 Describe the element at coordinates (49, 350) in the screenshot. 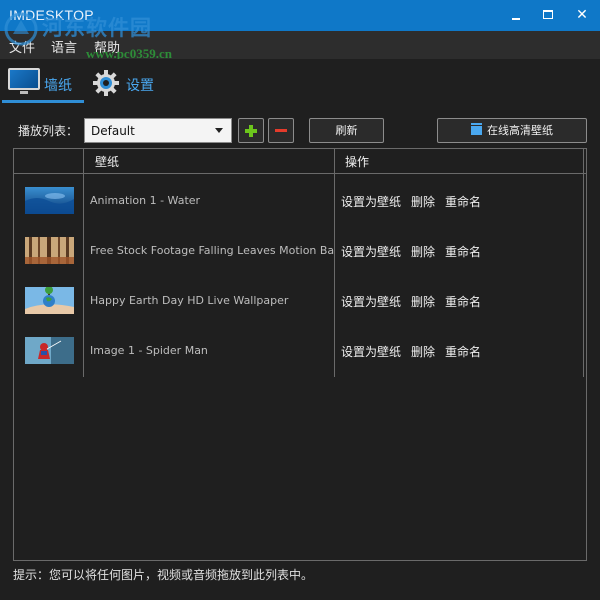

I see `thumbnail-spiderman` at that location.